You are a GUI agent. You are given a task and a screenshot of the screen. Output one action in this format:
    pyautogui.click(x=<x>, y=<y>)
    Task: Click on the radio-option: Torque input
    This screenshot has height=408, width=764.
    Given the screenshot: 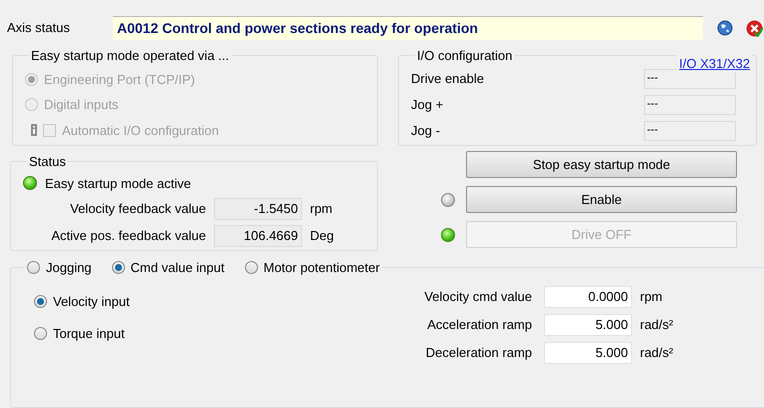 What is the action you would take?
    pyautogui.click(x=79, y=334)
    